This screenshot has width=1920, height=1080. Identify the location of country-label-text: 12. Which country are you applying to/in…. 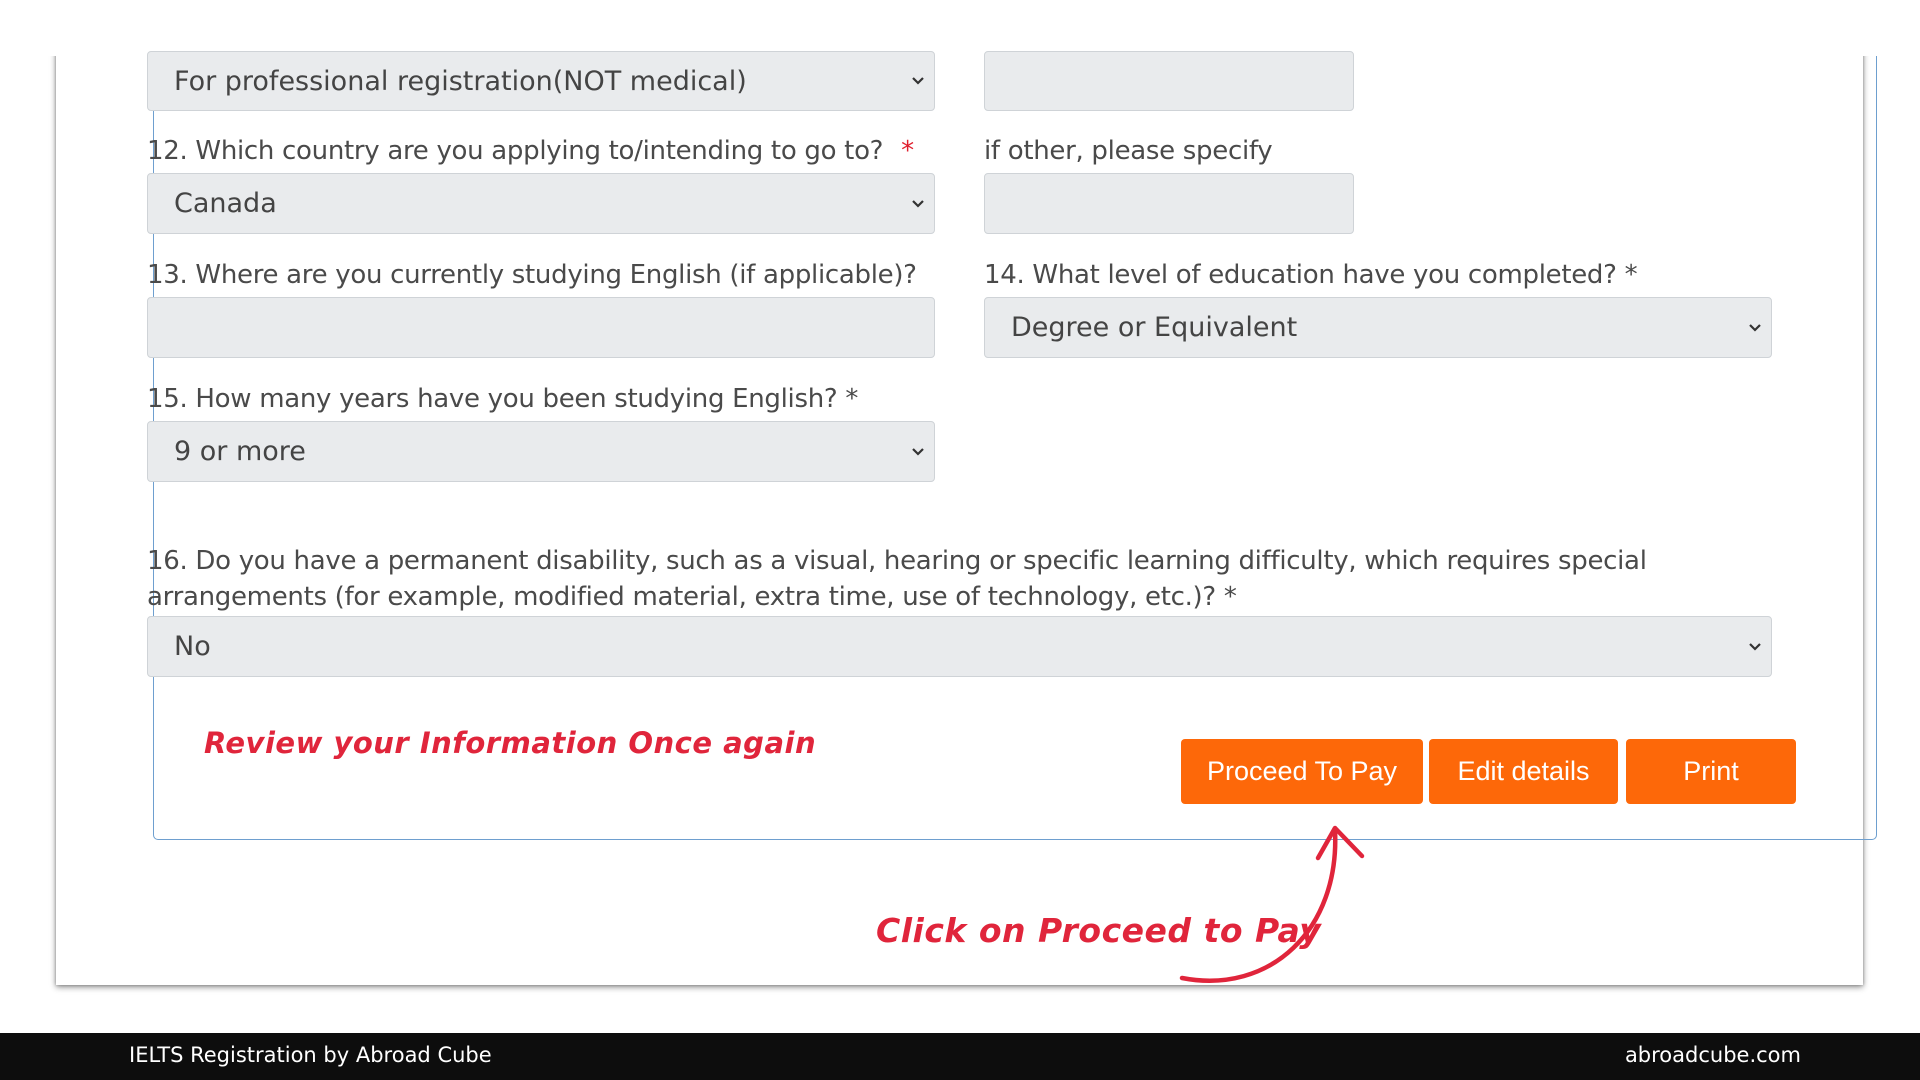
(515, 151).